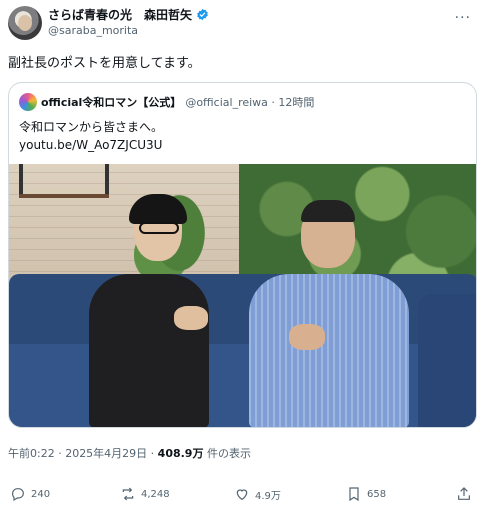  What do you see at coordinates (18, 495) in the screenshot?
I see `reply-icon` at bounding box center [18, 495].